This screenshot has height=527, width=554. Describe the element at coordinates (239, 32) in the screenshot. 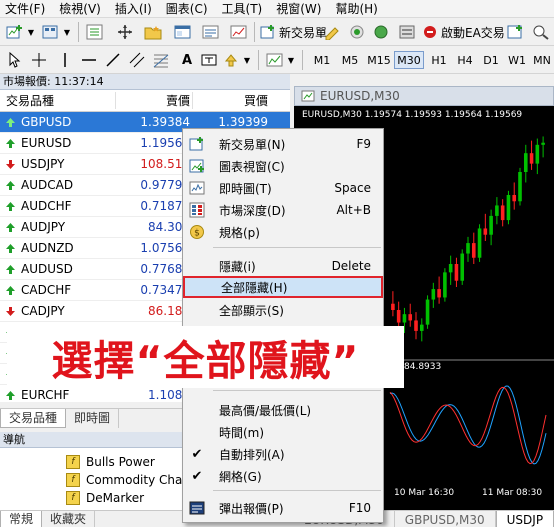

I see `strategy-tester-icon` at that location.